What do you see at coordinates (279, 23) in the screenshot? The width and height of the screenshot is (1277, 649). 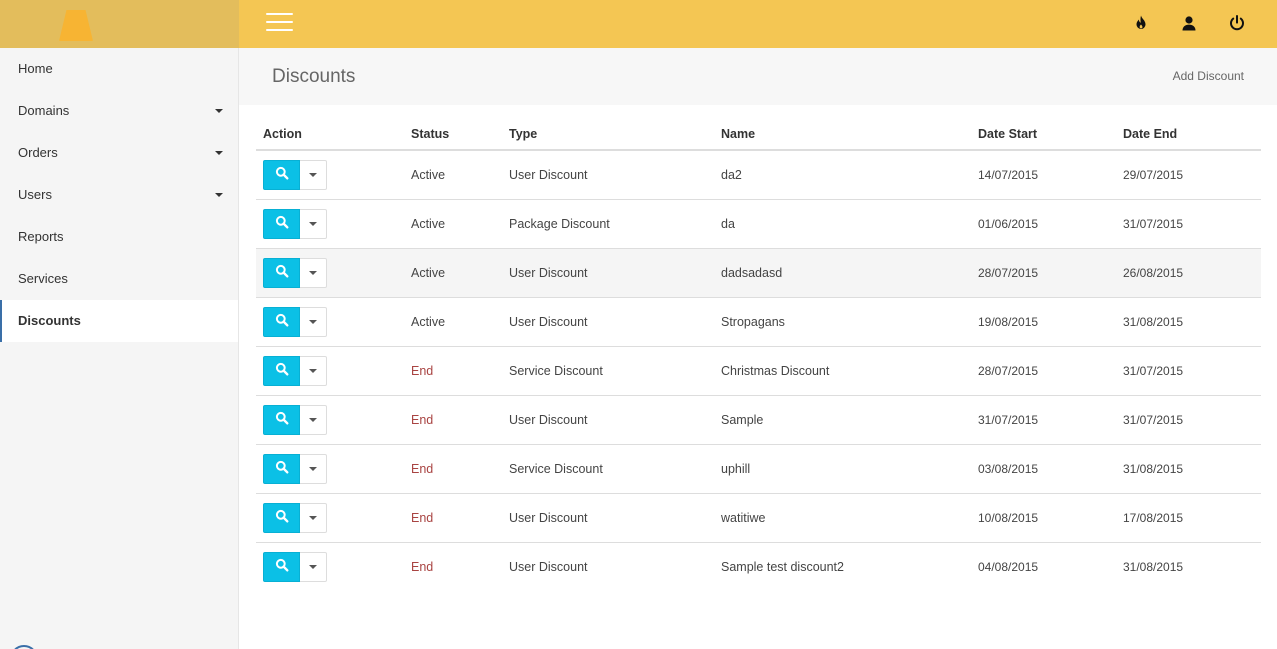 I see `menu-toggle-icon` at bounding box center [279, 23].